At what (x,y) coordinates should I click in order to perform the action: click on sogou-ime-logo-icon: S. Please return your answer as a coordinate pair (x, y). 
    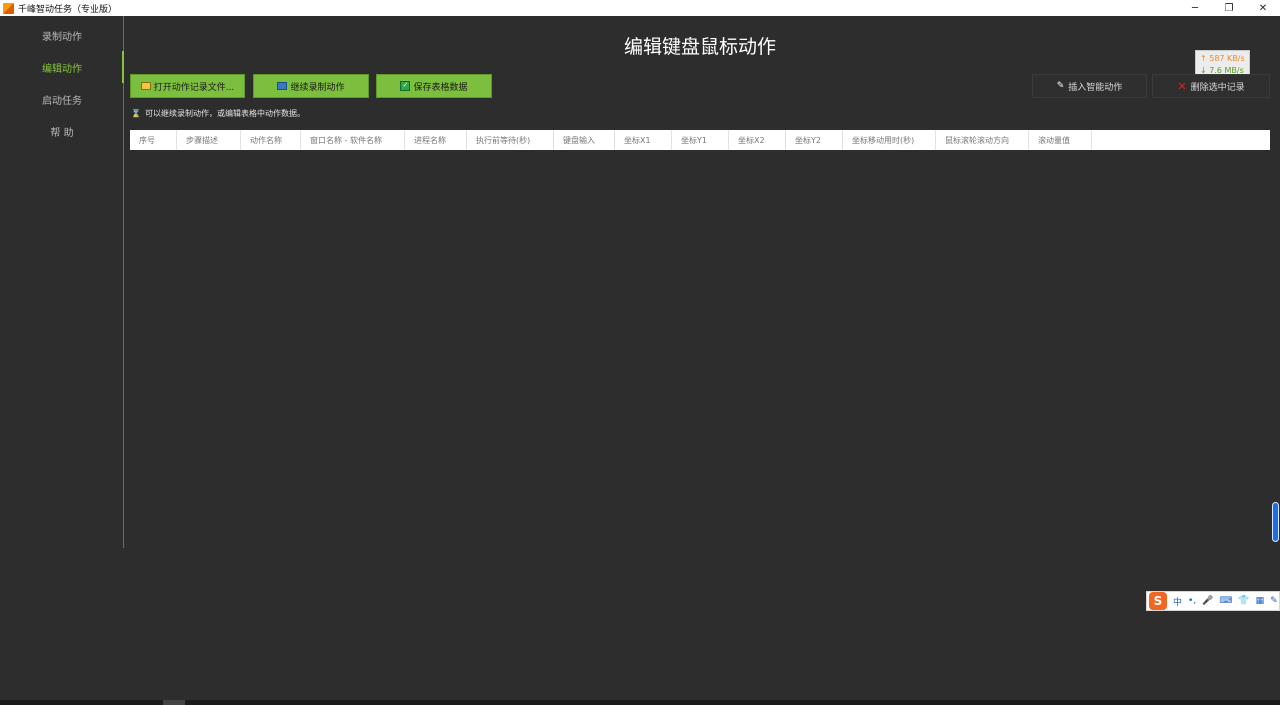
    Looking at the image, I should click on (1158, 601).